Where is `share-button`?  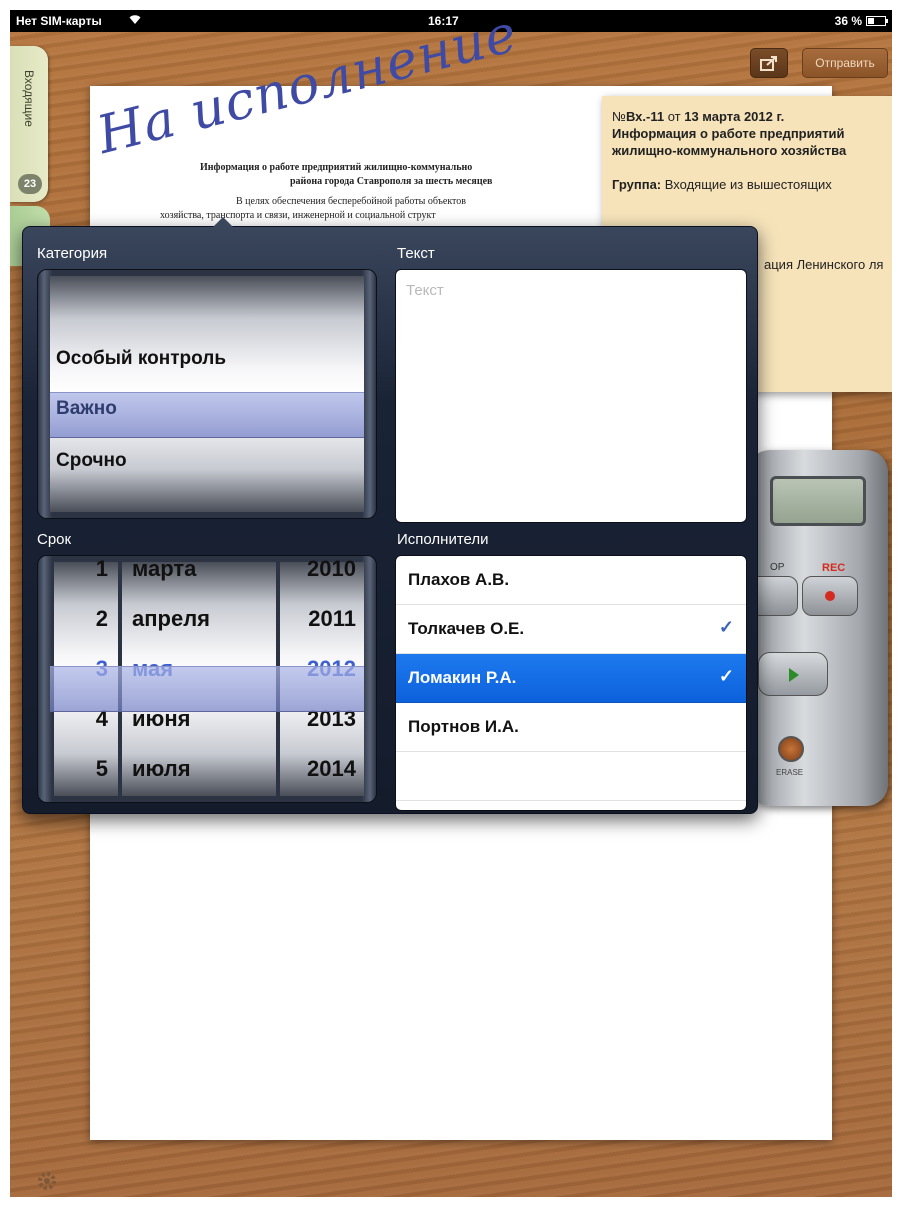
share-button is located at coordinates (769, 63).